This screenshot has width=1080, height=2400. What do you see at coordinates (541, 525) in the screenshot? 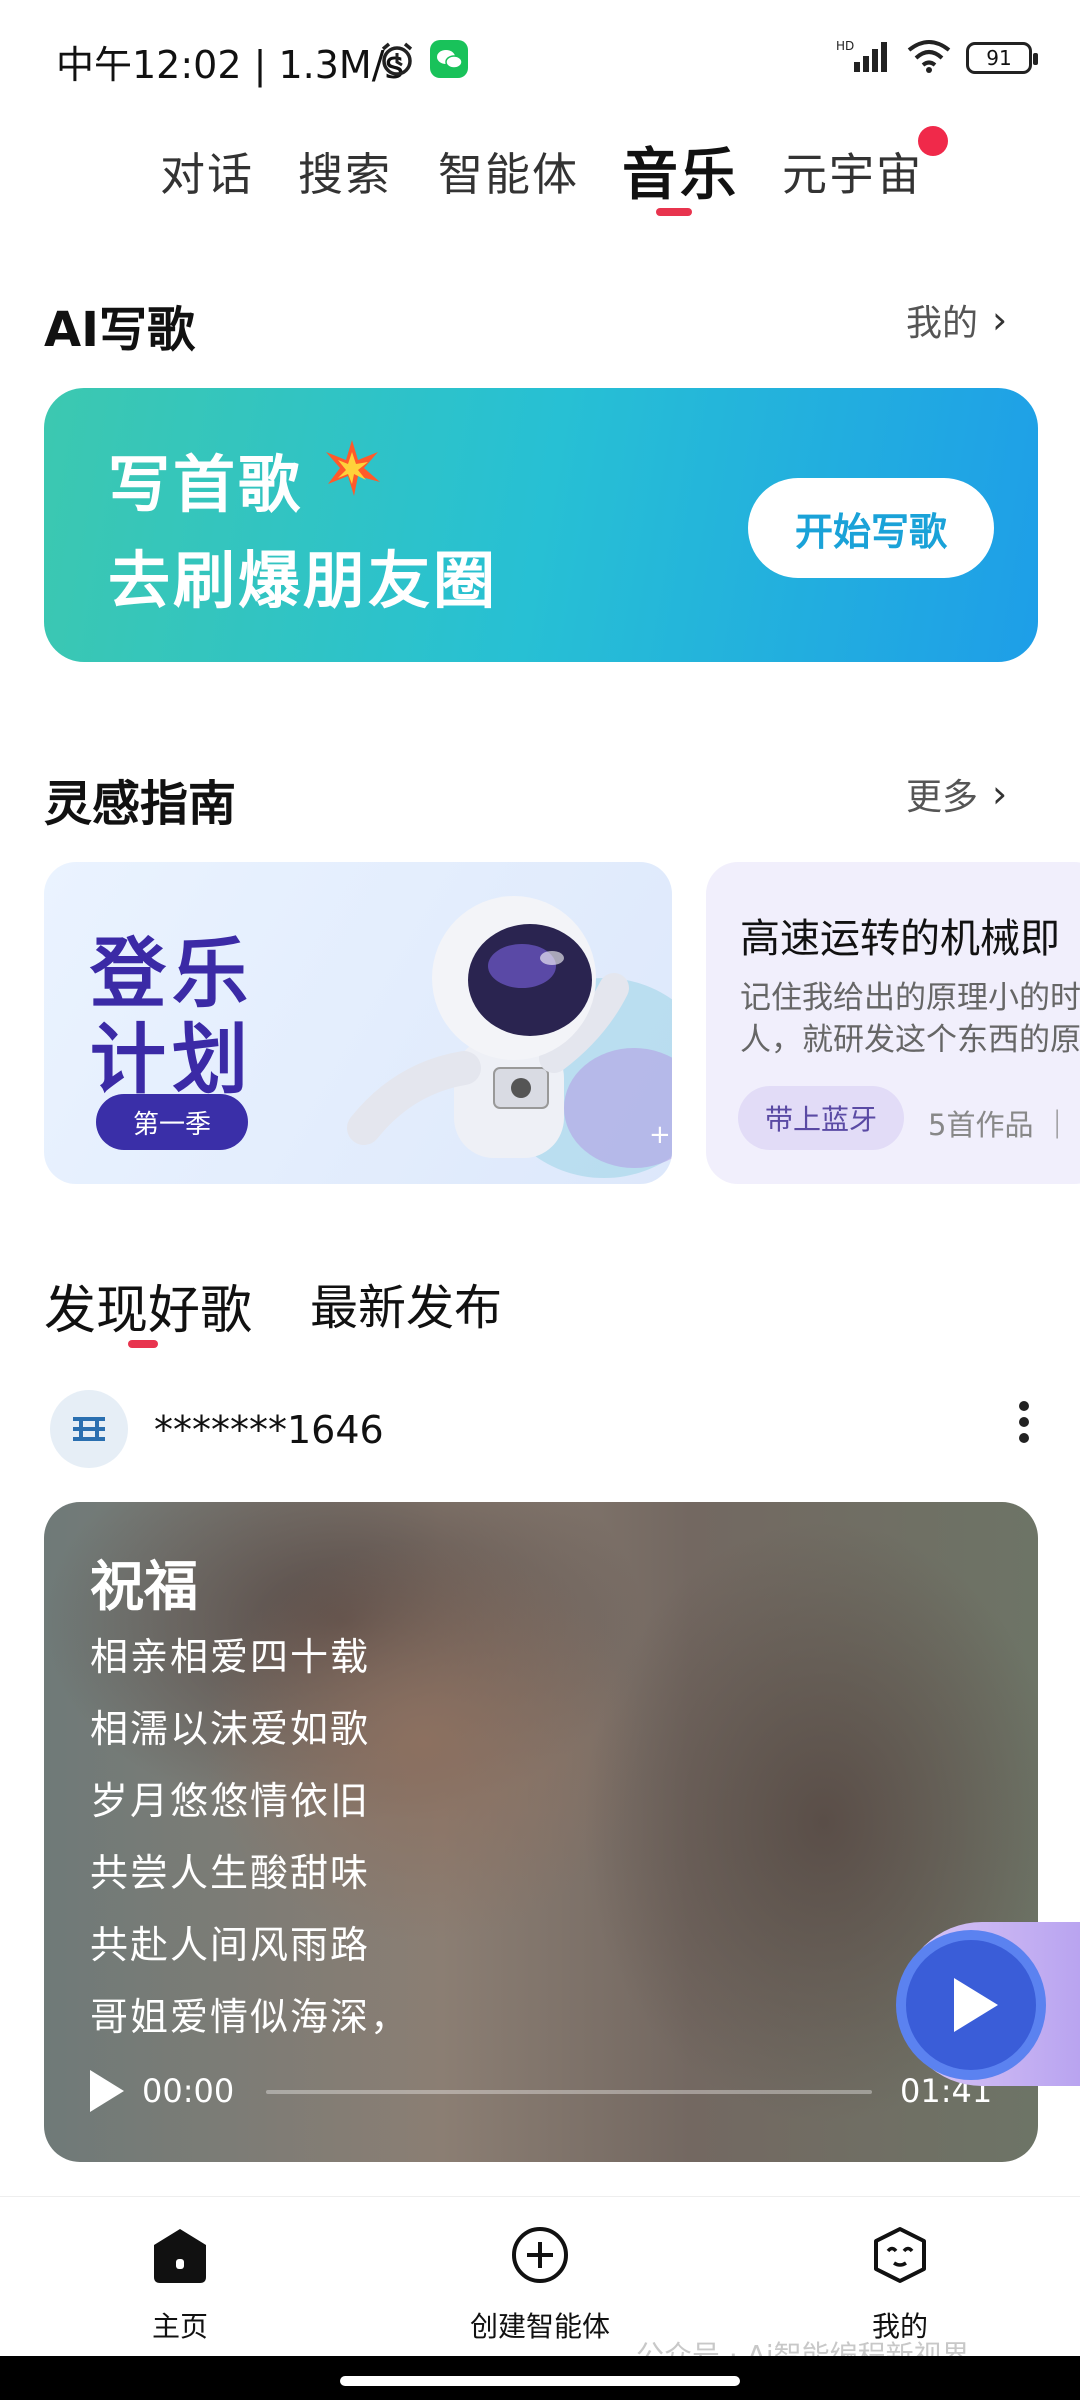
I see `write-song-banner: 写首歌 去刷爆朋友圈 开始写歌` at bounding box center [541, 525].